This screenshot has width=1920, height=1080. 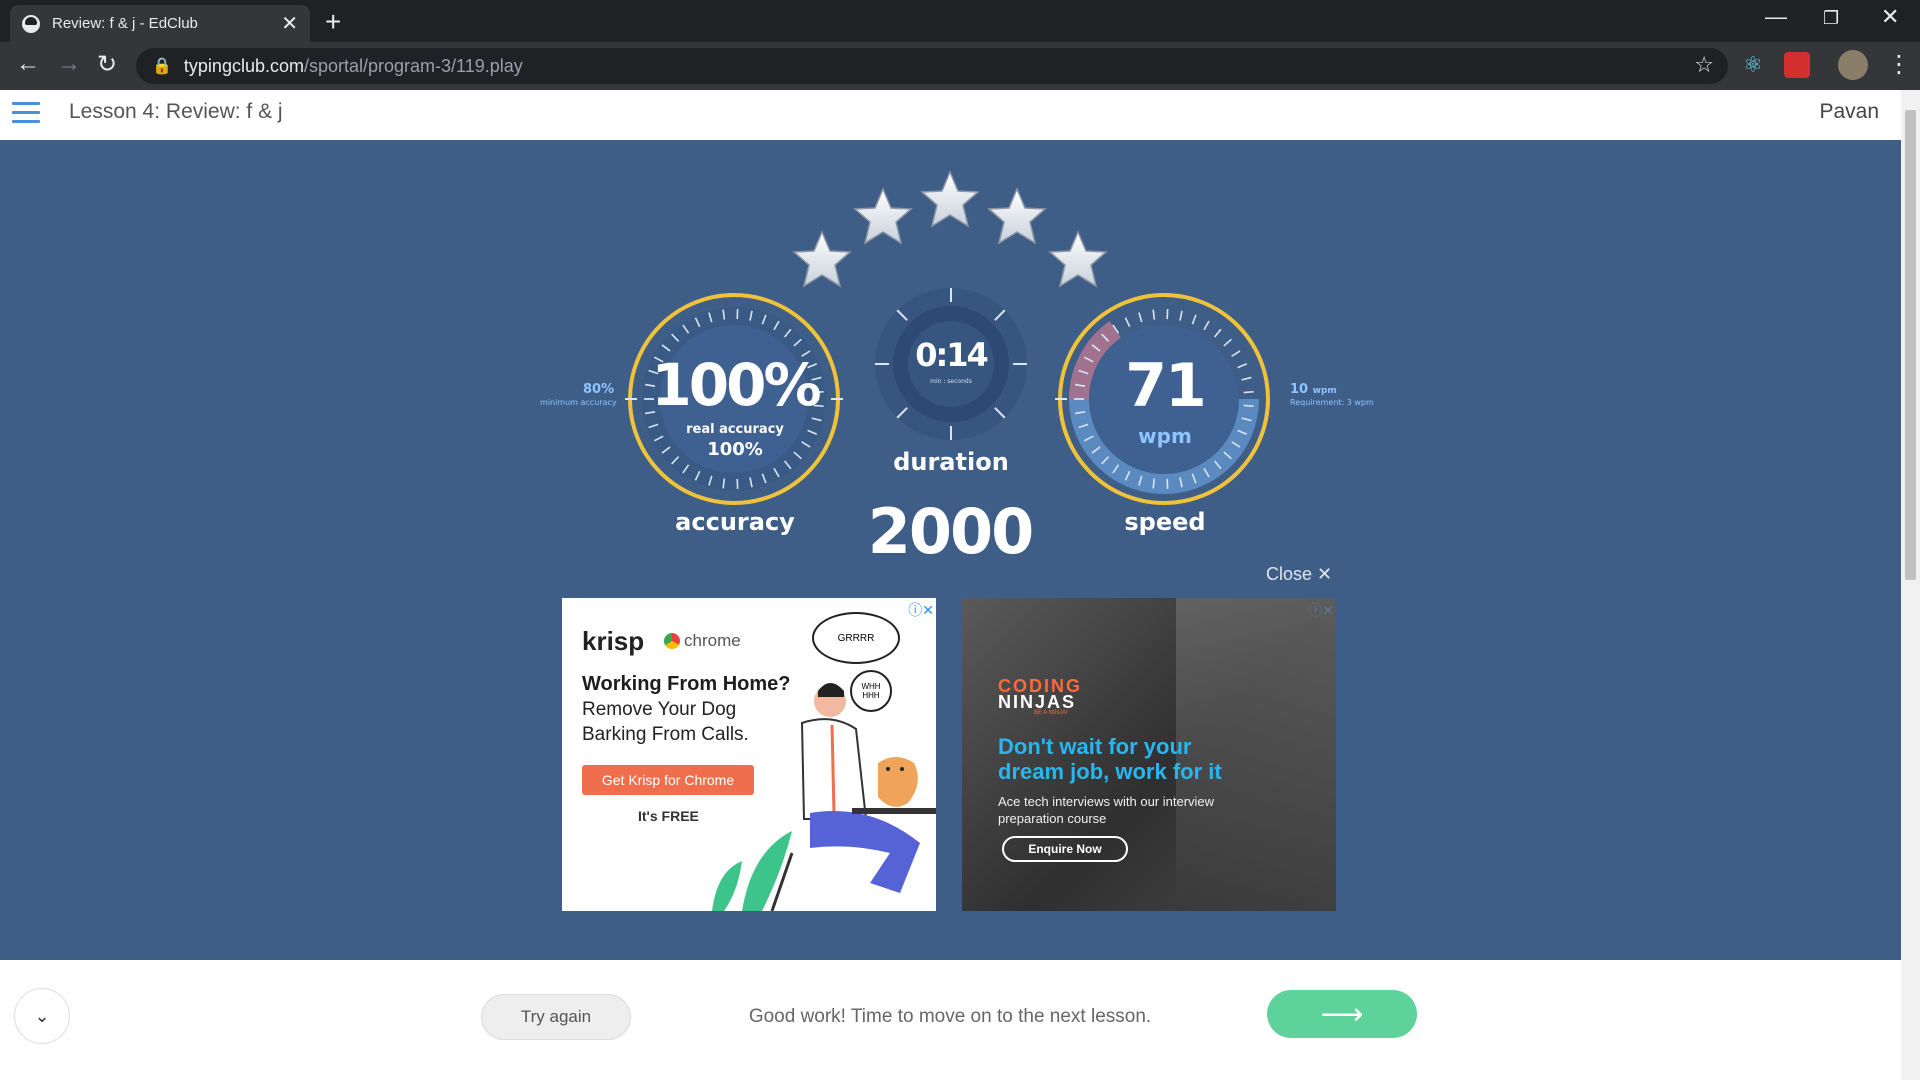 What do you see at coordinates (125, 23) in the screenshot?
I see `tab-title: Review: f & j - EdClub` at bounding box center [125, 23].